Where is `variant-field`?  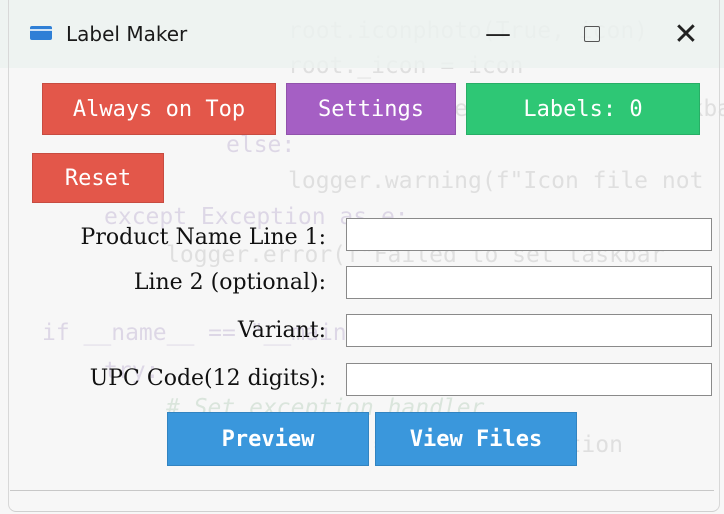
variant-field is located at coordinates (529, 330).